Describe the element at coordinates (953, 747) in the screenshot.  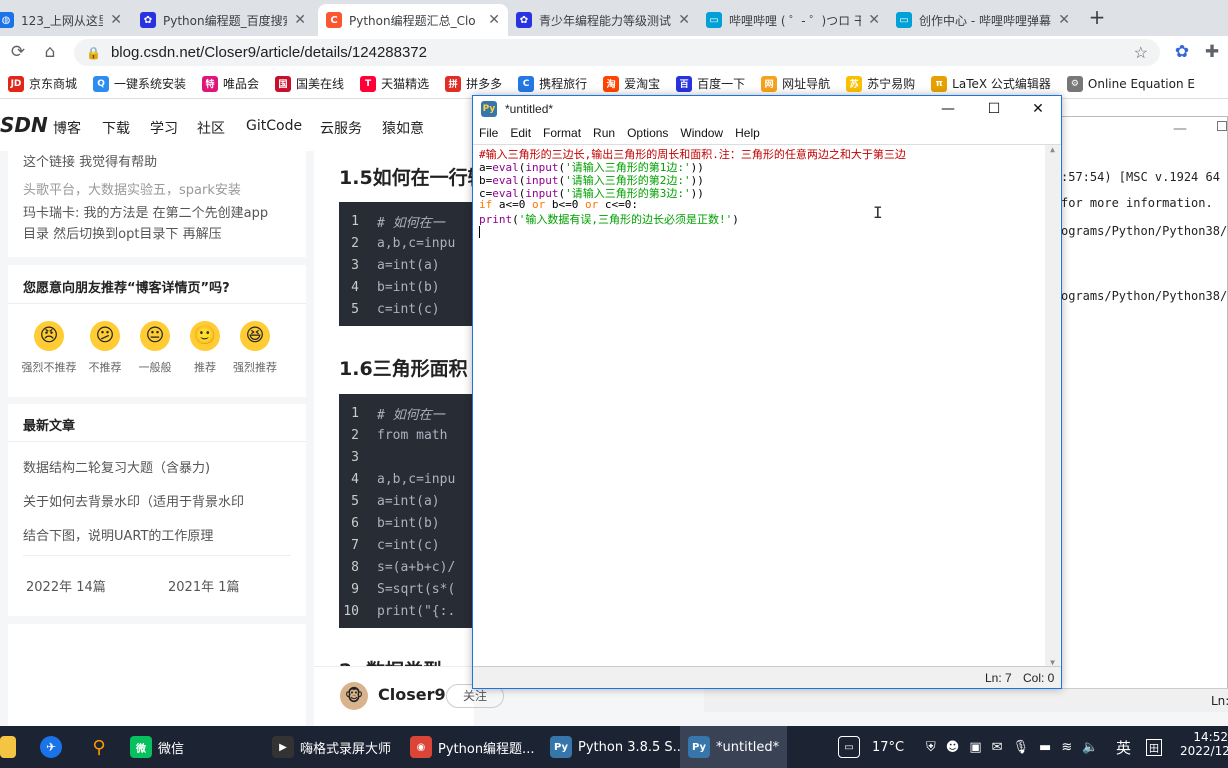
I see `tray-app-icon: ☻` at that location.